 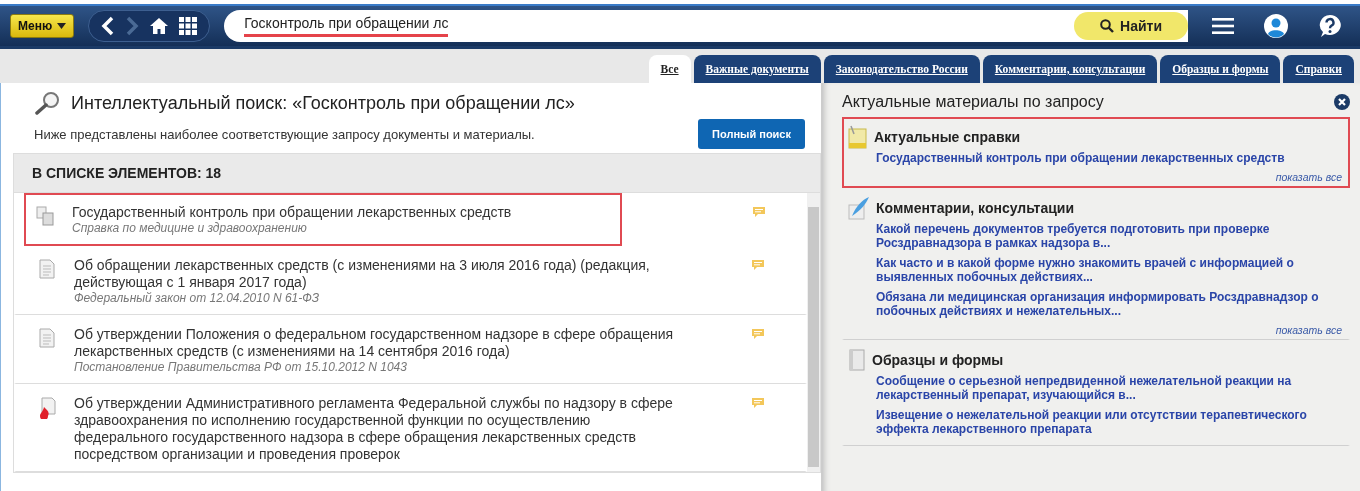 I want to click on user-icon, so click(x=1276, y=26).